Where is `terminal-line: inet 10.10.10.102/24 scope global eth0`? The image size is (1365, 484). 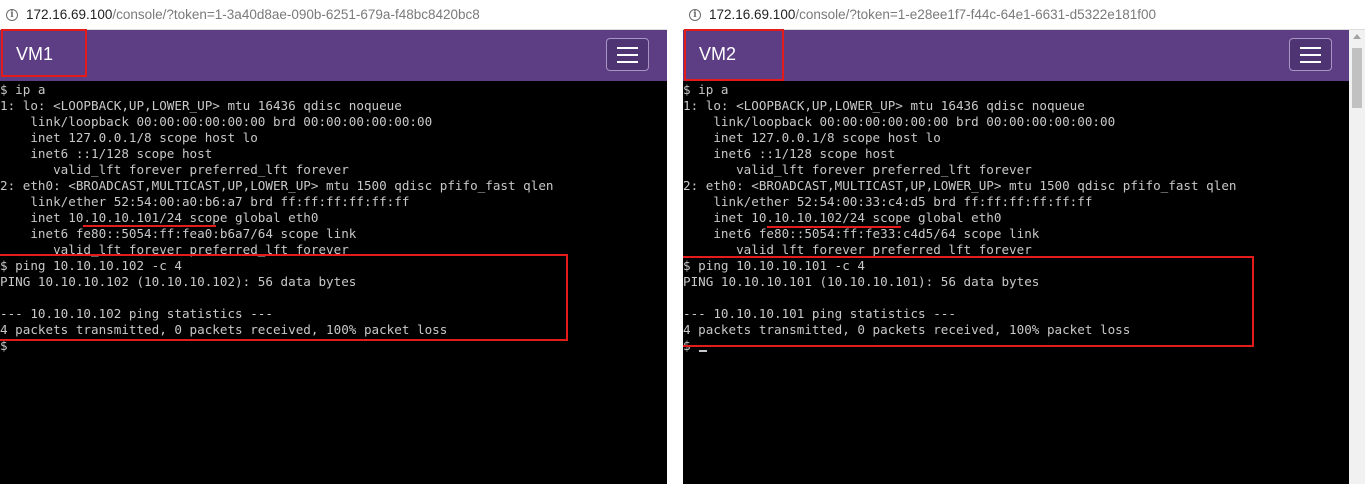
terminal-line: inet 10.10.10.102/24 scope global eth0 is located at coordinates (842, 217).